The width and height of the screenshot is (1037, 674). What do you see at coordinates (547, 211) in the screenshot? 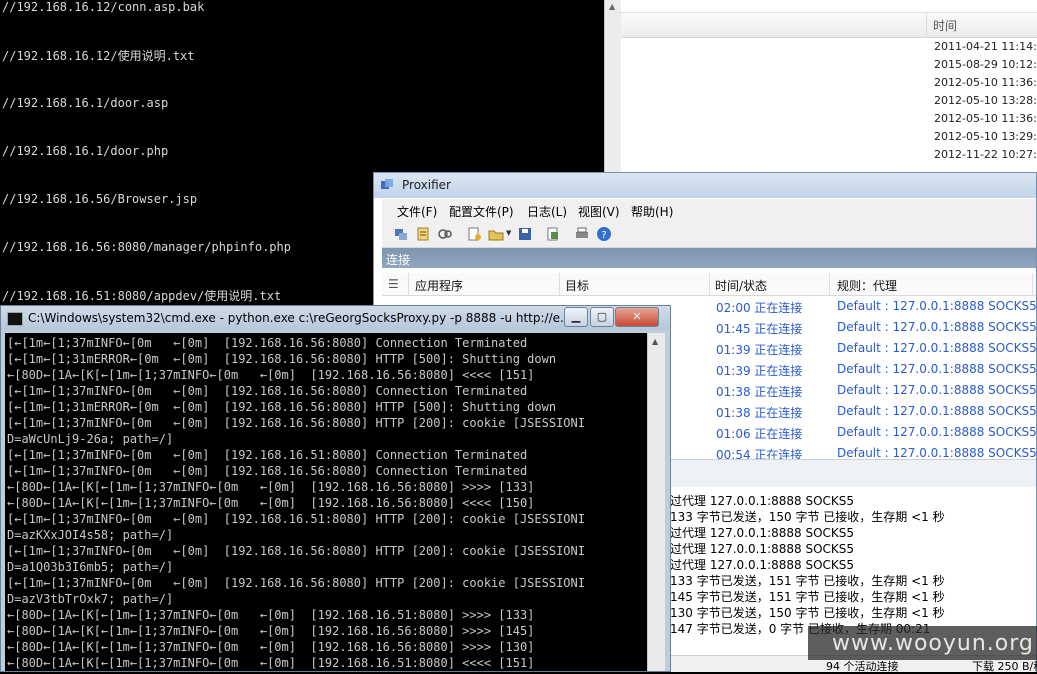
I see `menu-log: 日志(L)` at bounding box center [547, 211].